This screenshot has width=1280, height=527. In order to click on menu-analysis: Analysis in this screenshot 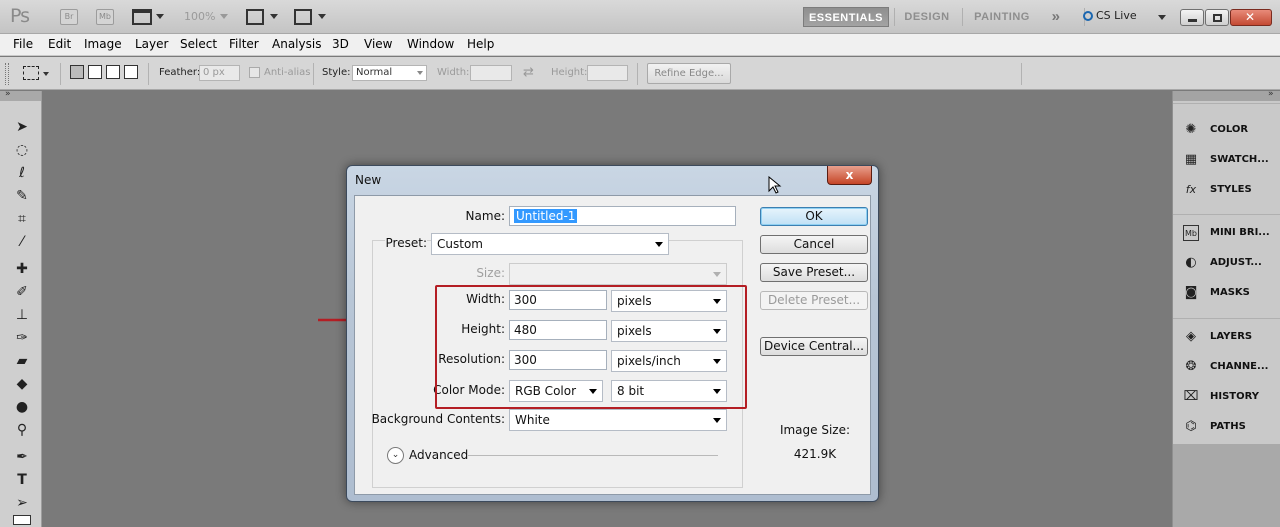, I will do `click(296, 44)`.